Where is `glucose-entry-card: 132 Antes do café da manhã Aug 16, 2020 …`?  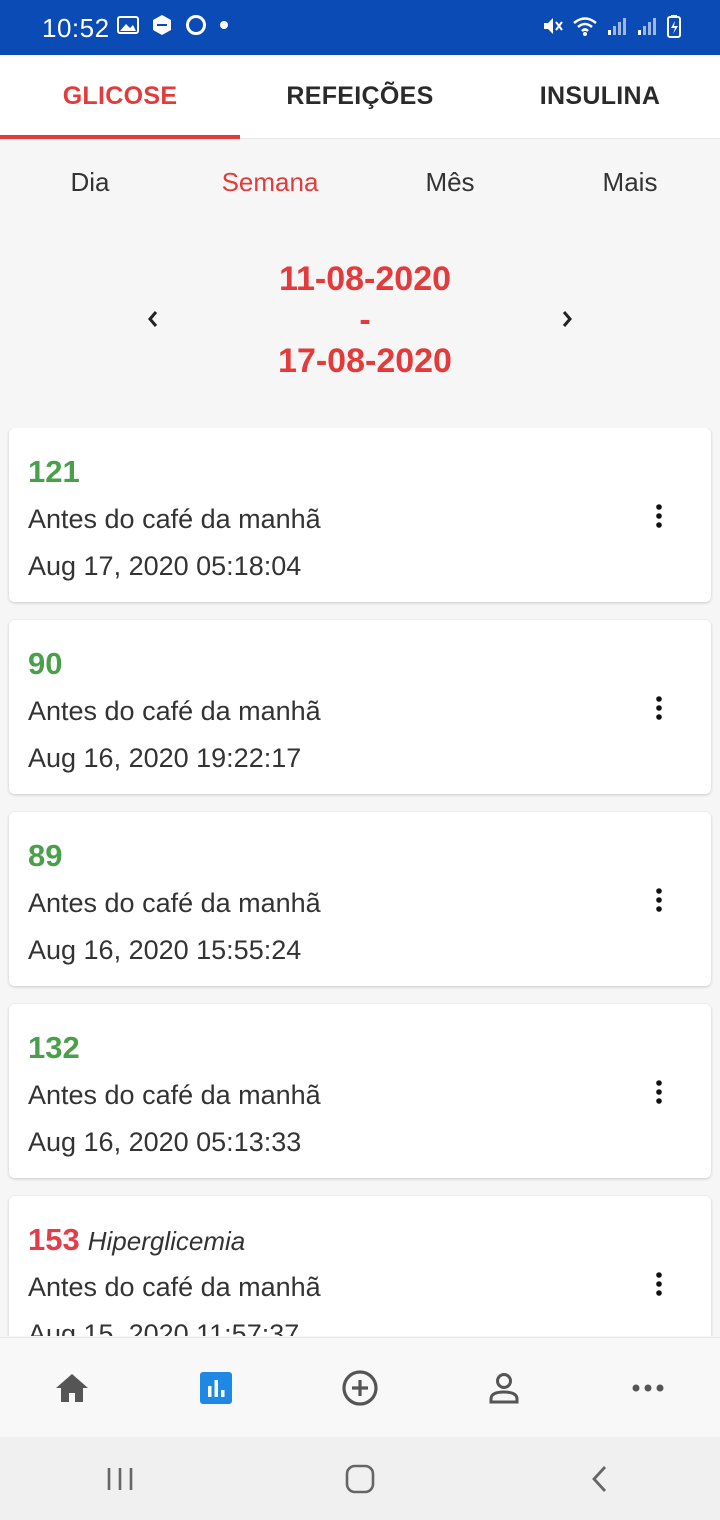
glucose-entry-card: 132 Antes do café da manhã Aug 16, 2020 … is located at coordinates (360, 1091).